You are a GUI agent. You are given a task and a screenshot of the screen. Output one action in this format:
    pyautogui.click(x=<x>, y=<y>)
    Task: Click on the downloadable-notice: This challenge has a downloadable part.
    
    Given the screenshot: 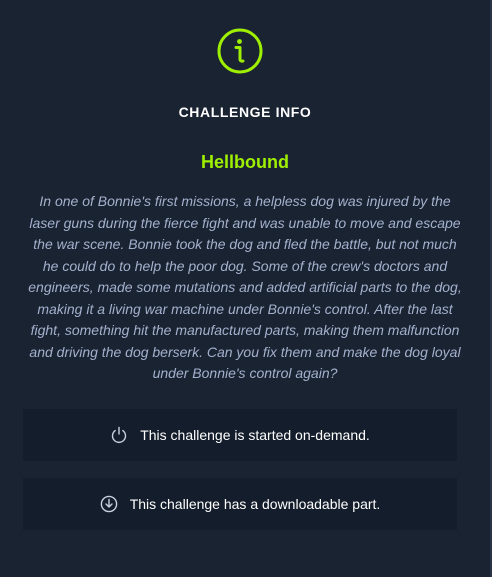 What is the action you would take?
    pyautogui.click(x=240, y=504)
    